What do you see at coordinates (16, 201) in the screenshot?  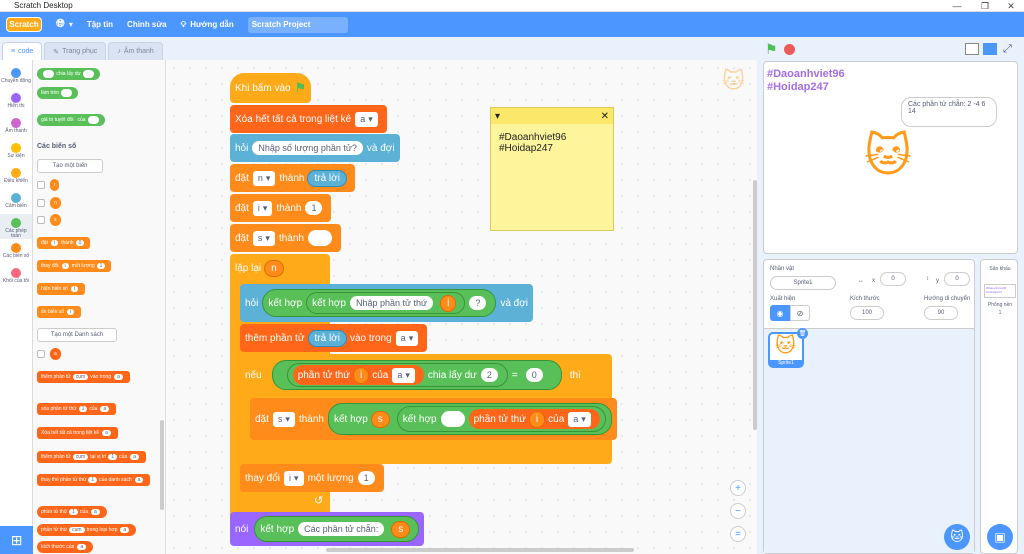 I see `category-sensing: Cảm biến` at bounding box center [16, 201].